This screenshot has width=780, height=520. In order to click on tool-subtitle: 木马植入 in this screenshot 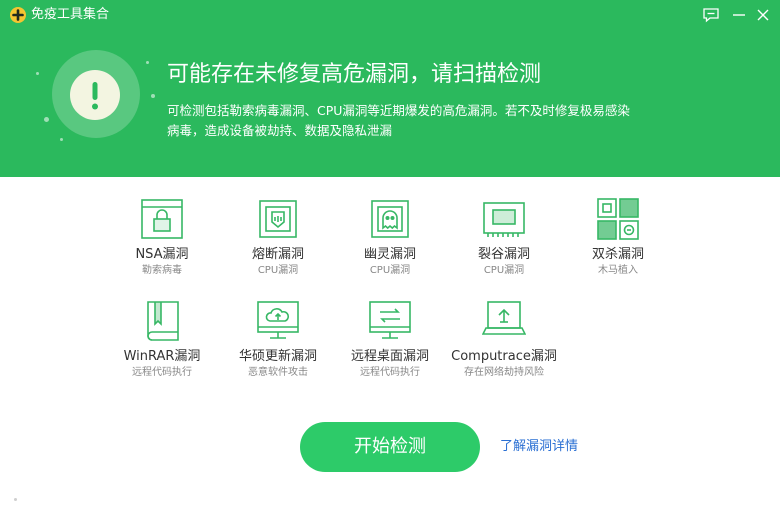, I will do `click(618, 270)`.